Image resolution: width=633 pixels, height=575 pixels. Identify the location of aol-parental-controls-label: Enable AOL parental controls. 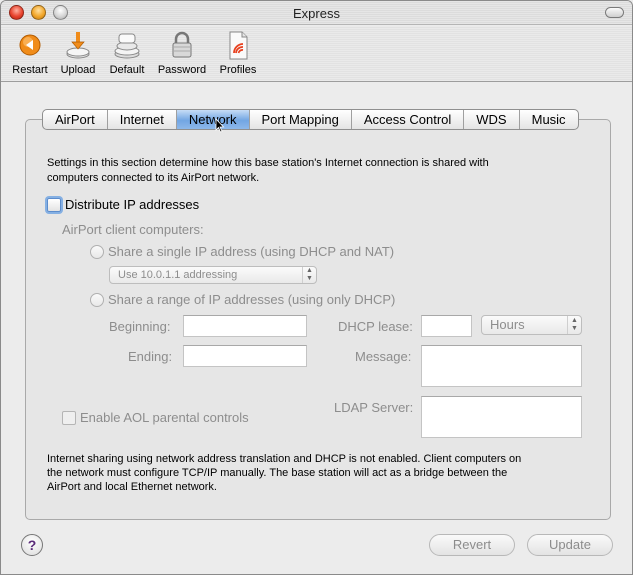
(164, 417).